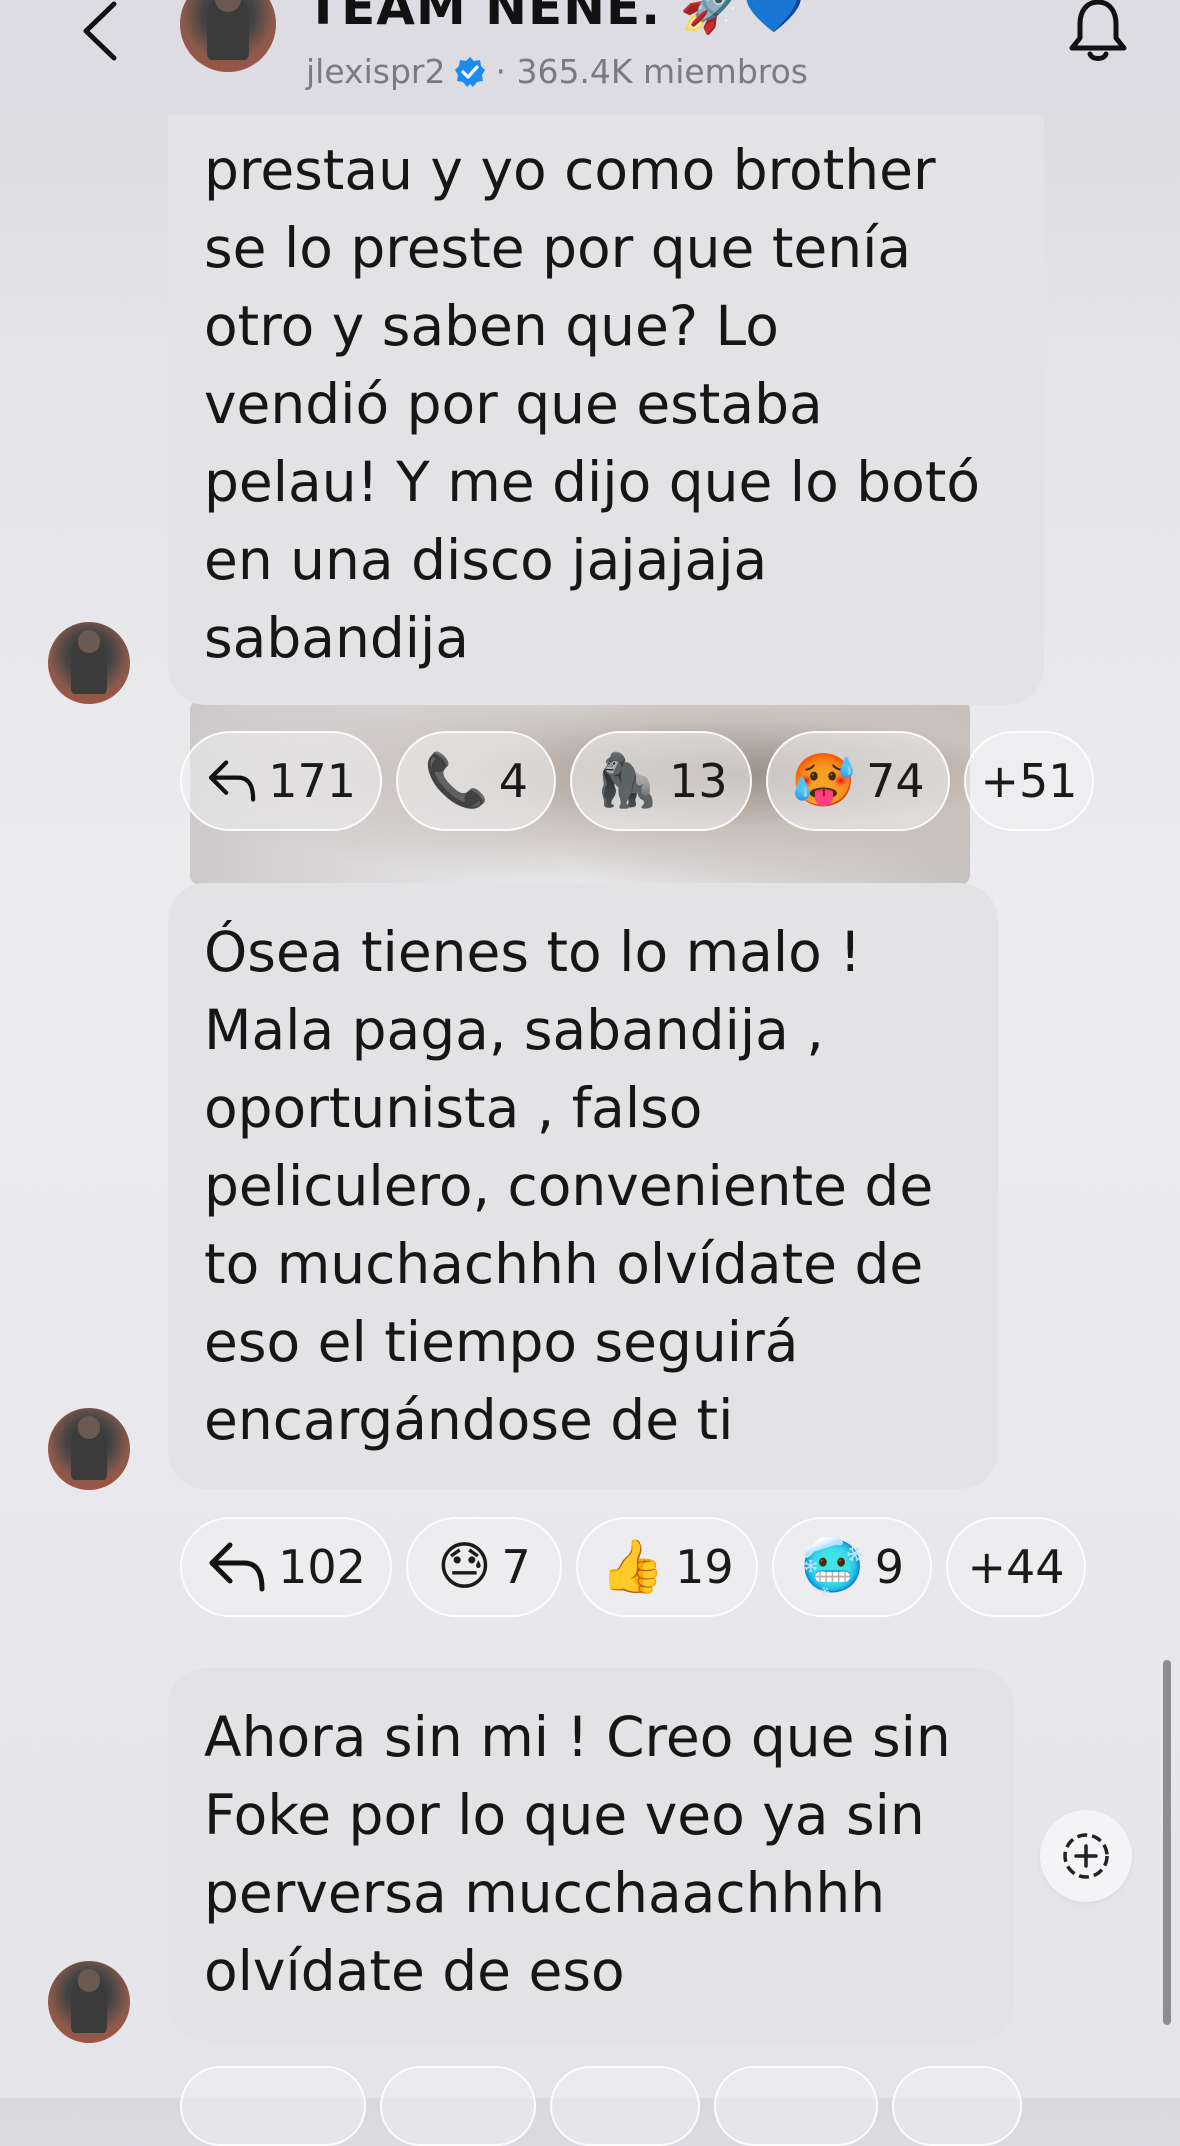 Image resolution: width=1180 pixels, height=2146 pixels. I want to click on reply-count-chip, so click(273, 2106).